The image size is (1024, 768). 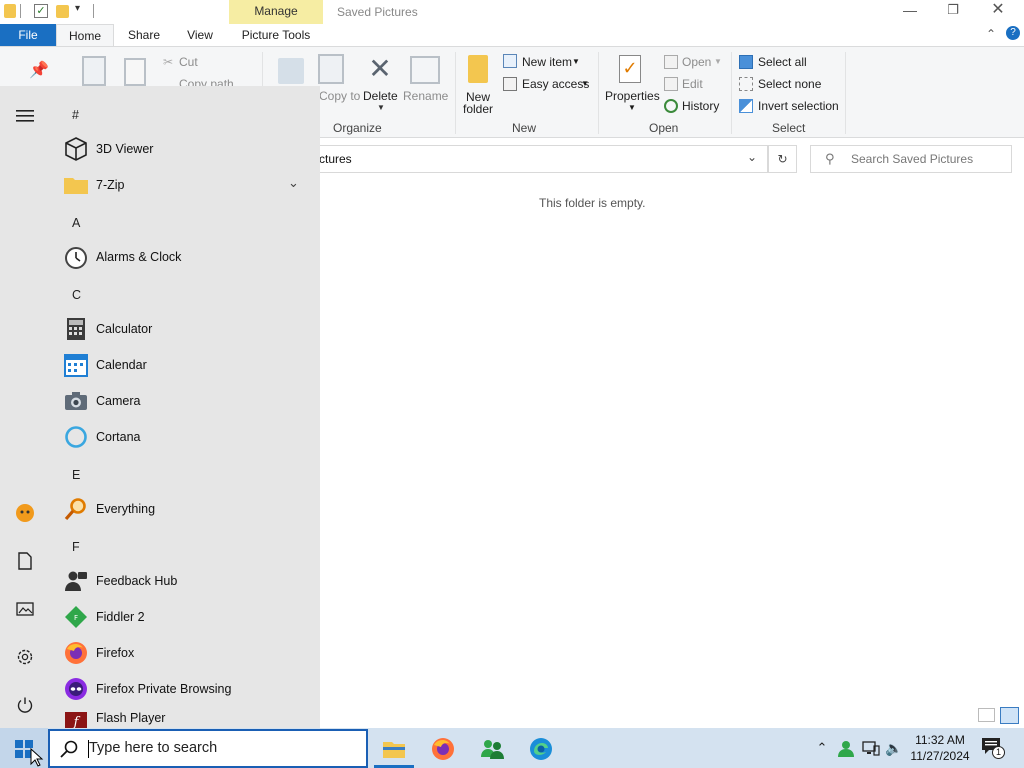 I want to click on rename-icon, so click(x=425, y=70).